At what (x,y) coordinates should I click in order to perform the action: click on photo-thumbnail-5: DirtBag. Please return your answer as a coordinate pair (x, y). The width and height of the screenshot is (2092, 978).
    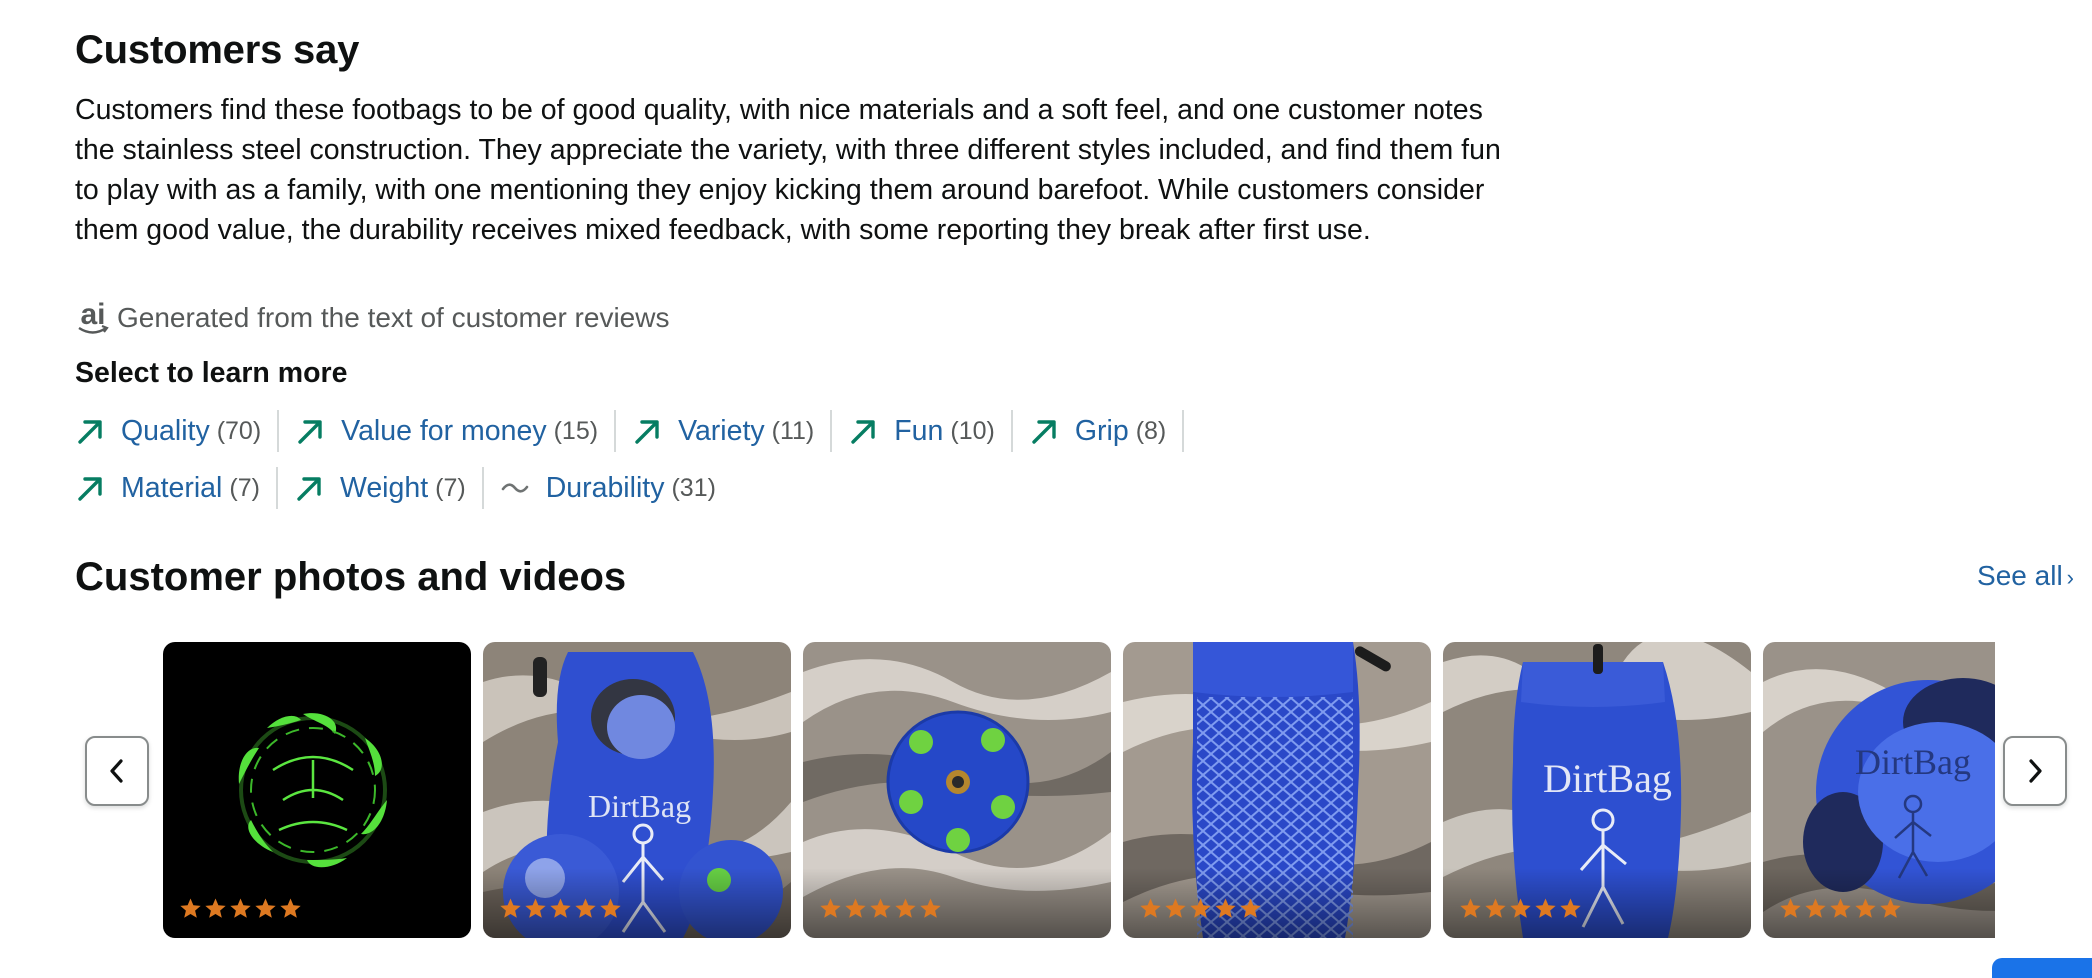
    Looking at the image, I should click on (1597, 790).